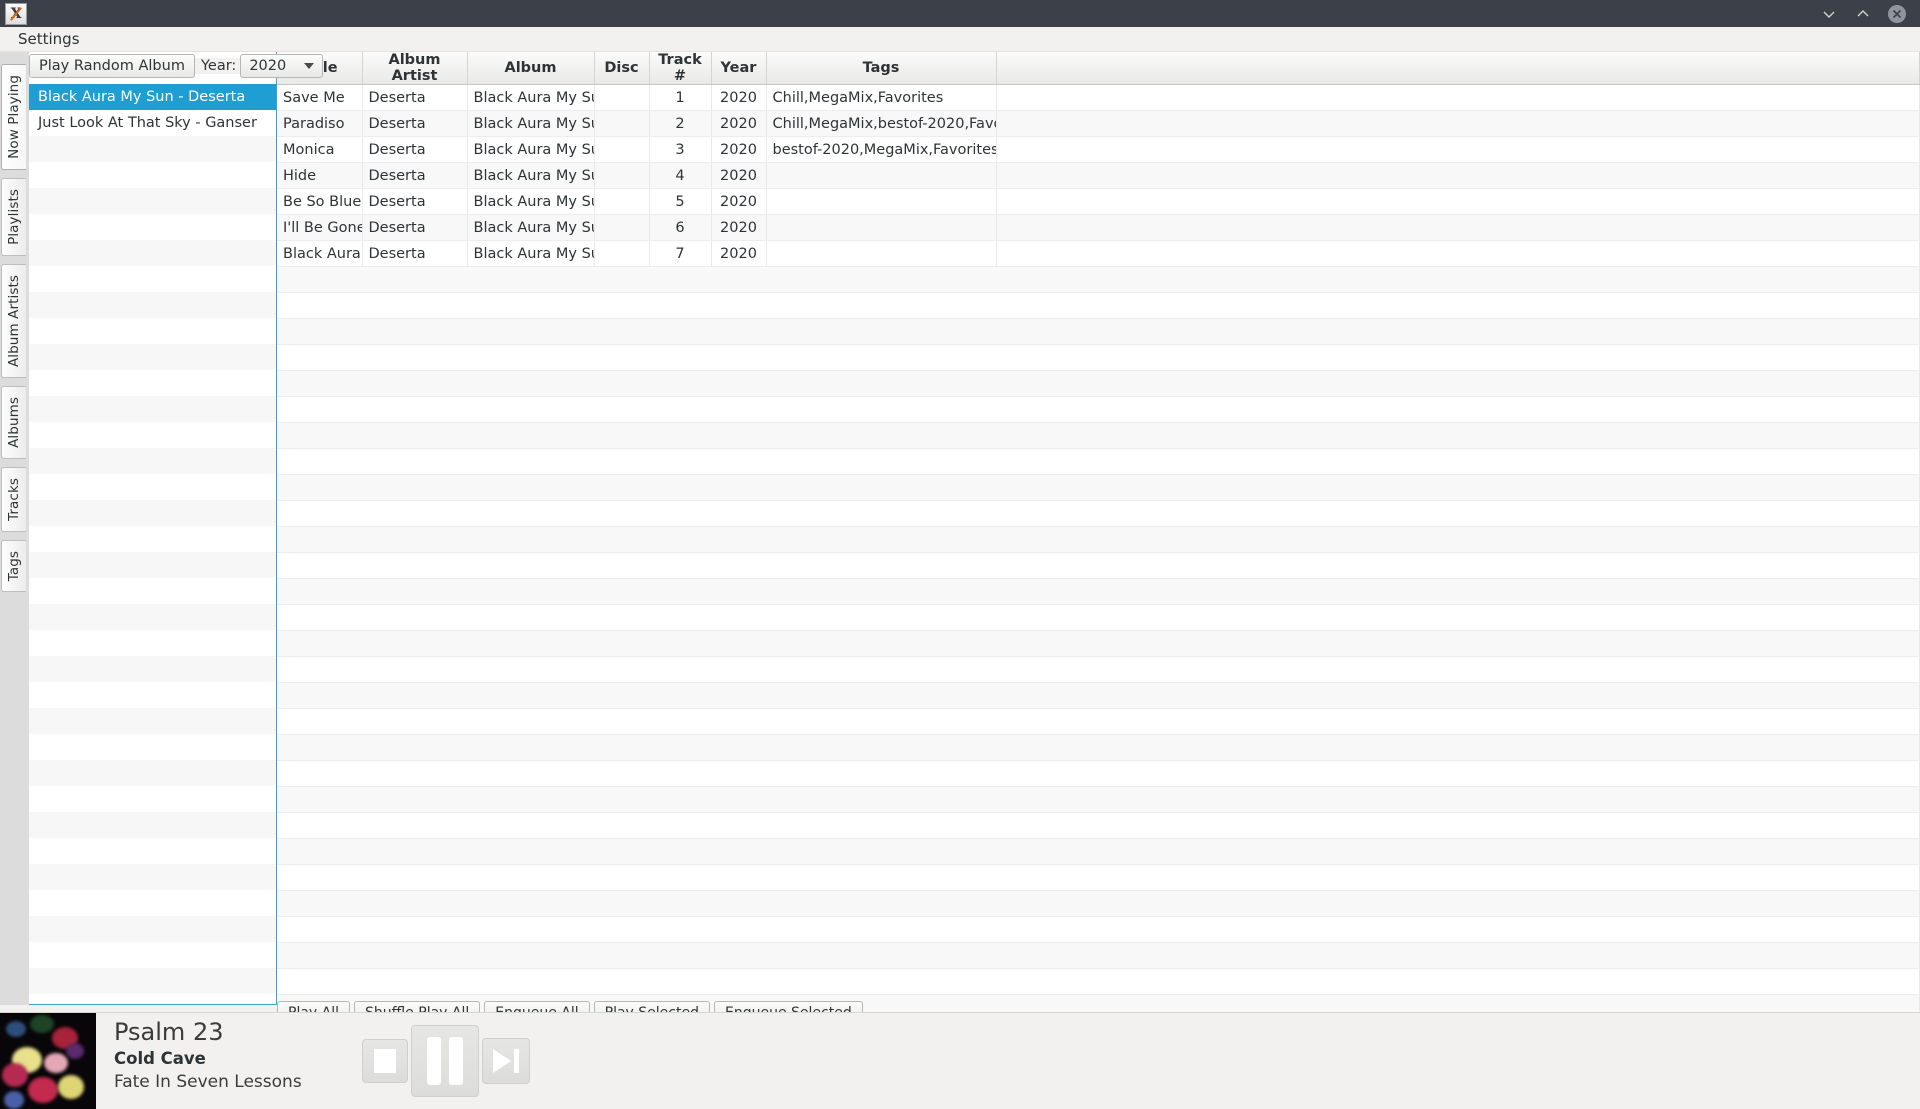 Image resolution: width=1920 pixels, height=1109 pixels. What do you see at coordinates (444, 1061) in the screenshot?
I see `pause-button` at bounding box center [444, 1061].